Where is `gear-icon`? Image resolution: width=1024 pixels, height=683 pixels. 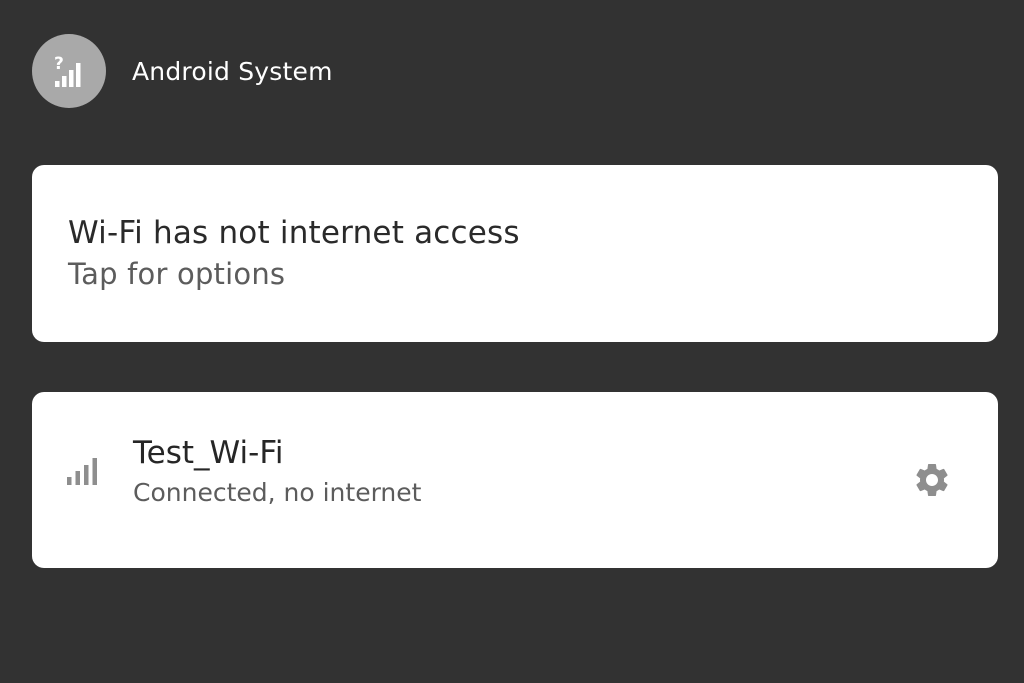
gear-icon is located at coordinates (932, 480).